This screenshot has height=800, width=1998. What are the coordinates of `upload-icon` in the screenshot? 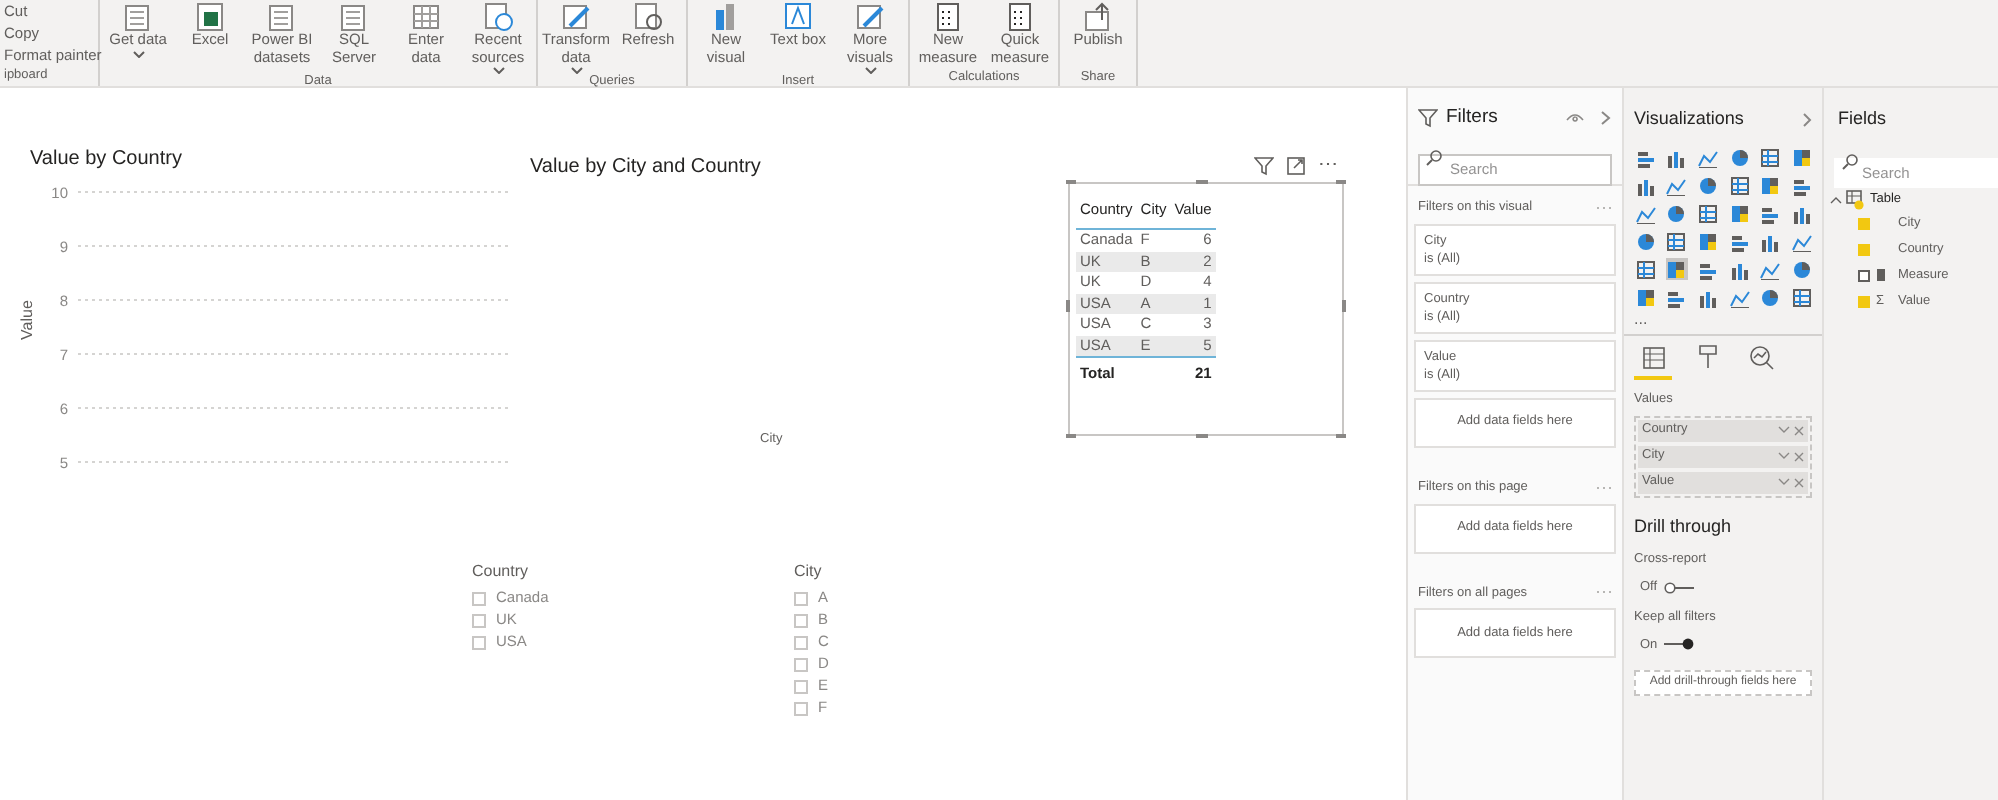 It's located at (1098, 16).